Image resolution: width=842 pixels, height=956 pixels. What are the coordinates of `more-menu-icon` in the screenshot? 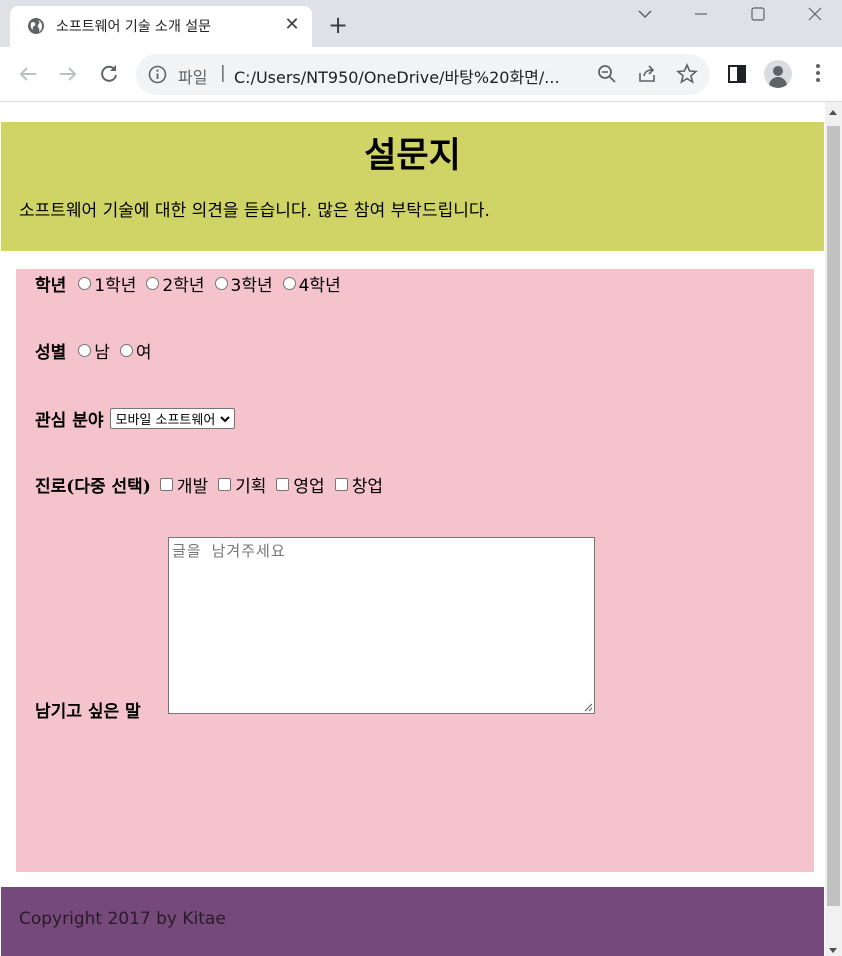 It's located at (818, 74).